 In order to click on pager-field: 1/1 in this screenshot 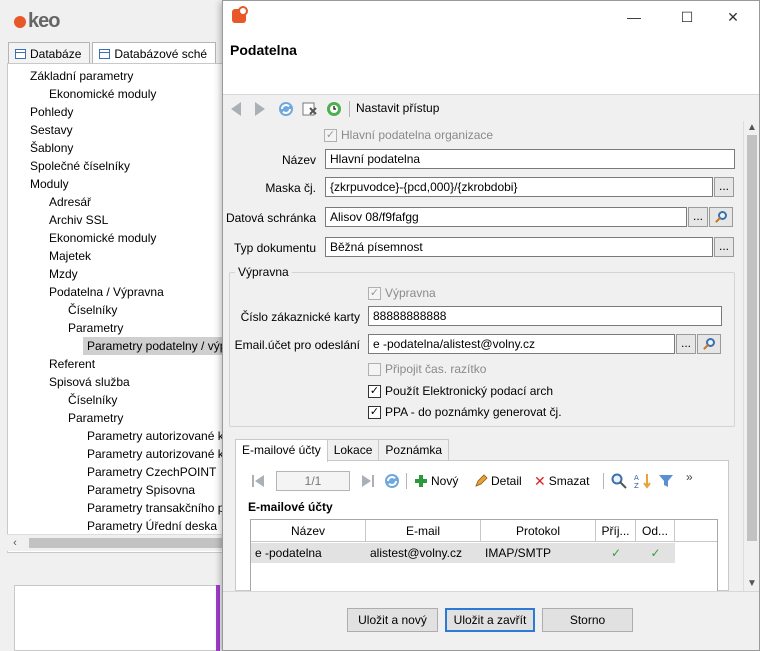, I will do `click(313, 481)`.